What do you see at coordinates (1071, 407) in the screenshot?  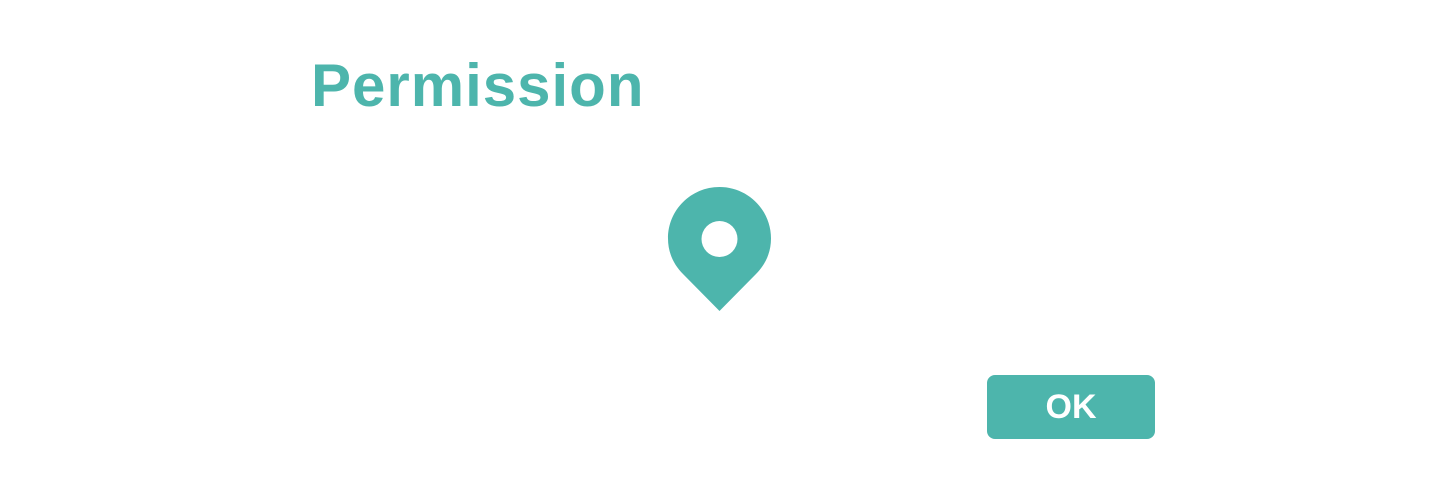 I see `ok-button: OK` at bounding box center [1071, 407].